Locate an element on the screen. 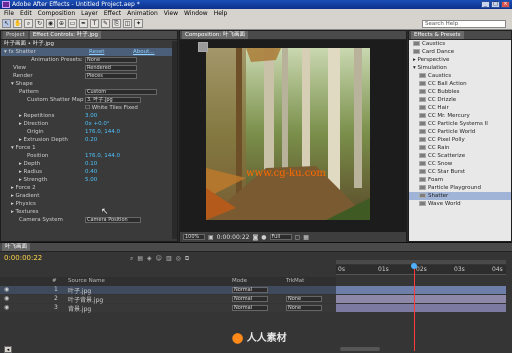 The width and height of the screenshot is (512, 353). playhead is located at coordinates (415, 308).